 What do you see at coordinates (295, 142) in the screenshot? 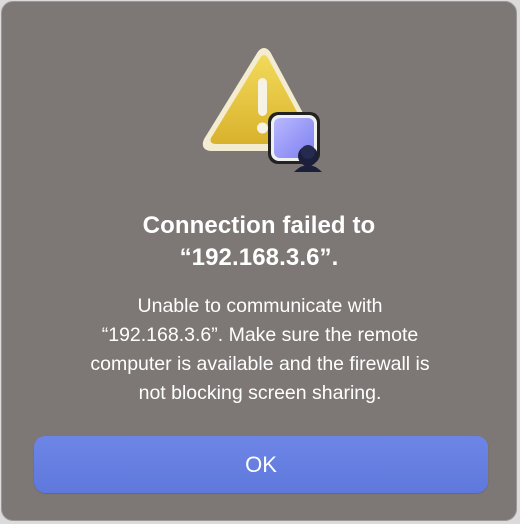
I see `screen-sharing-icon` at bounding box center [295, 142].